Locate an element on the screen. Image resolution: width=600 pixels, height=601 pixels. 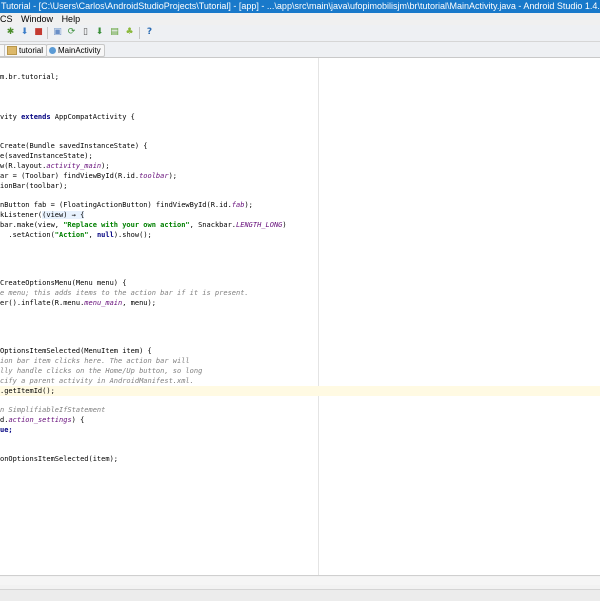
code-line: ionBar(toolbar); is located at coordinates (34, 186).